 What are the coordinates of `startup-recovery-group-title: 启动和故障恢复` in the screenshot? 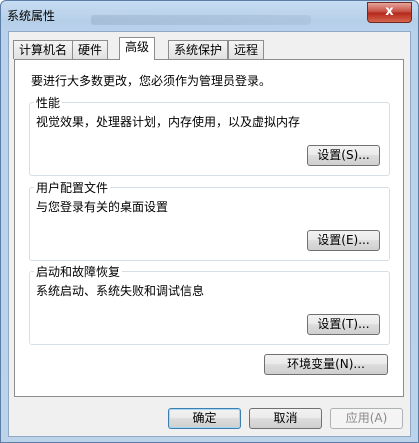 It's located at (78, 271).